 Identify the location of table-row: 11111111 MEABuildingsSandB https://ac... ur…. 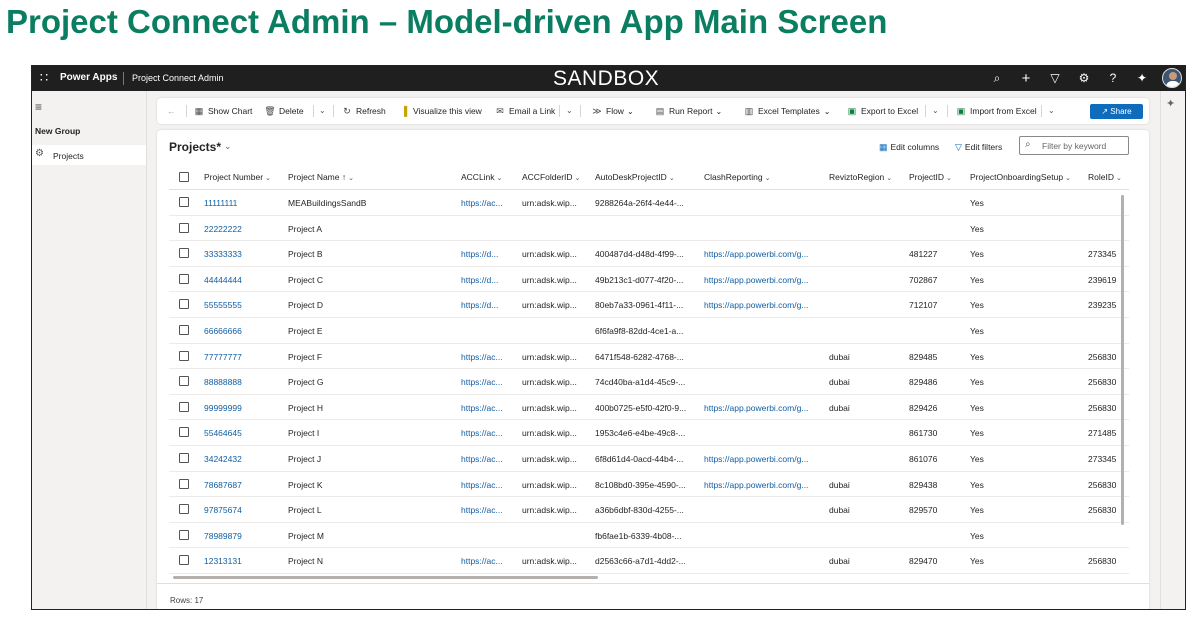
(649, 203).